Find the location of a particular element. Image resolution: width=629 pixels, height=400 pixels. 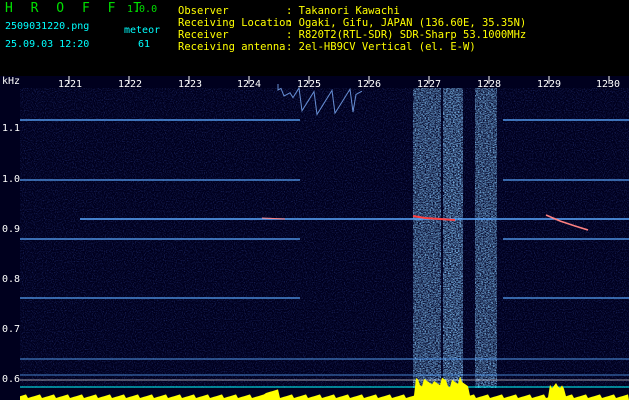

y-tick-label: 0.9 is located at coordinates (11, 229).